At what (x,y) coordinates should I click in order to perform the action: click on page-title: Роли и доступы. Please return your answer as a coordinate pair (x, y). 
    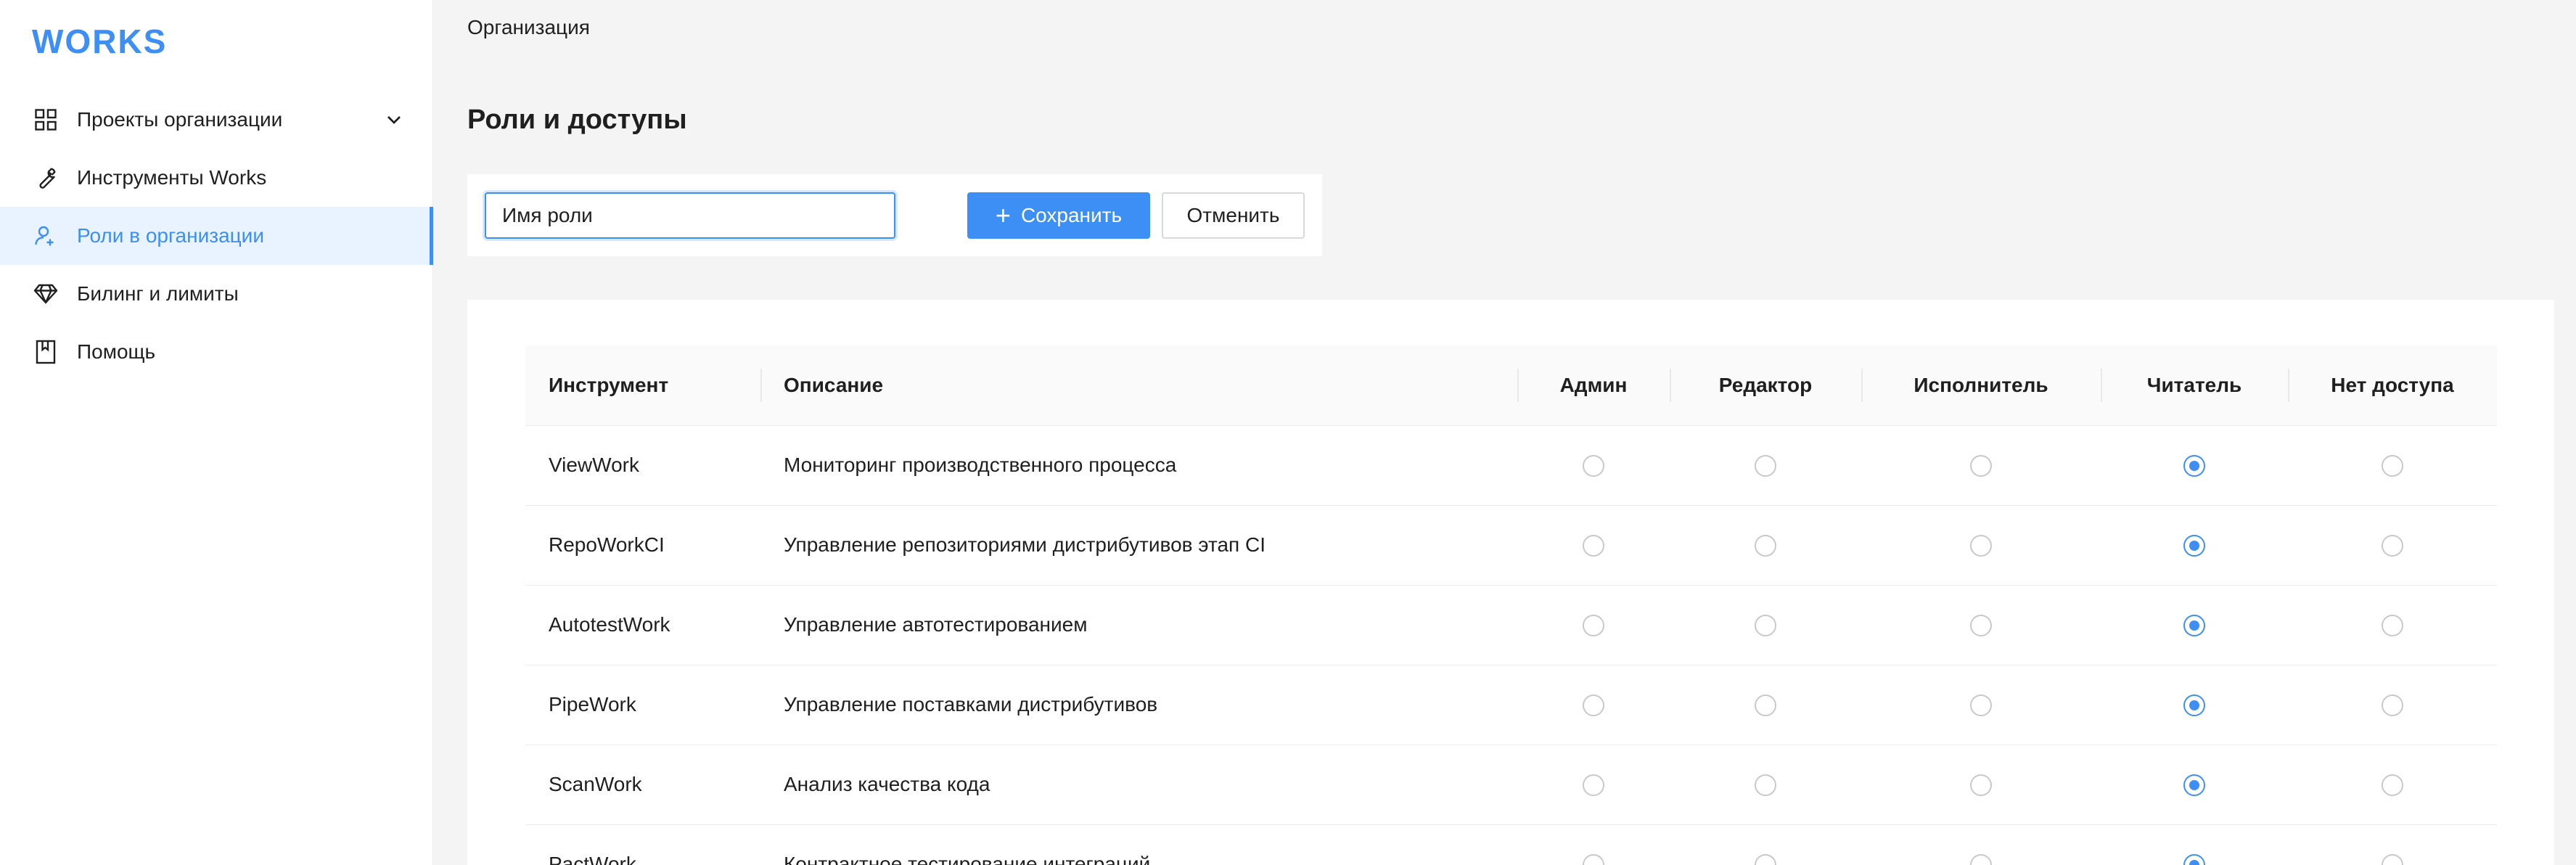
    Looking at the image, I should click on (577, 119).